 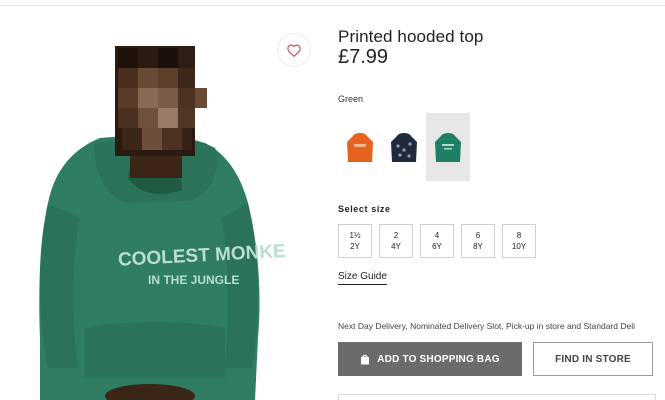 What do you see at coordinates (351, 99) in the screenshot?
I see `selected-color-name: Green` at bounding box center [351, 99].